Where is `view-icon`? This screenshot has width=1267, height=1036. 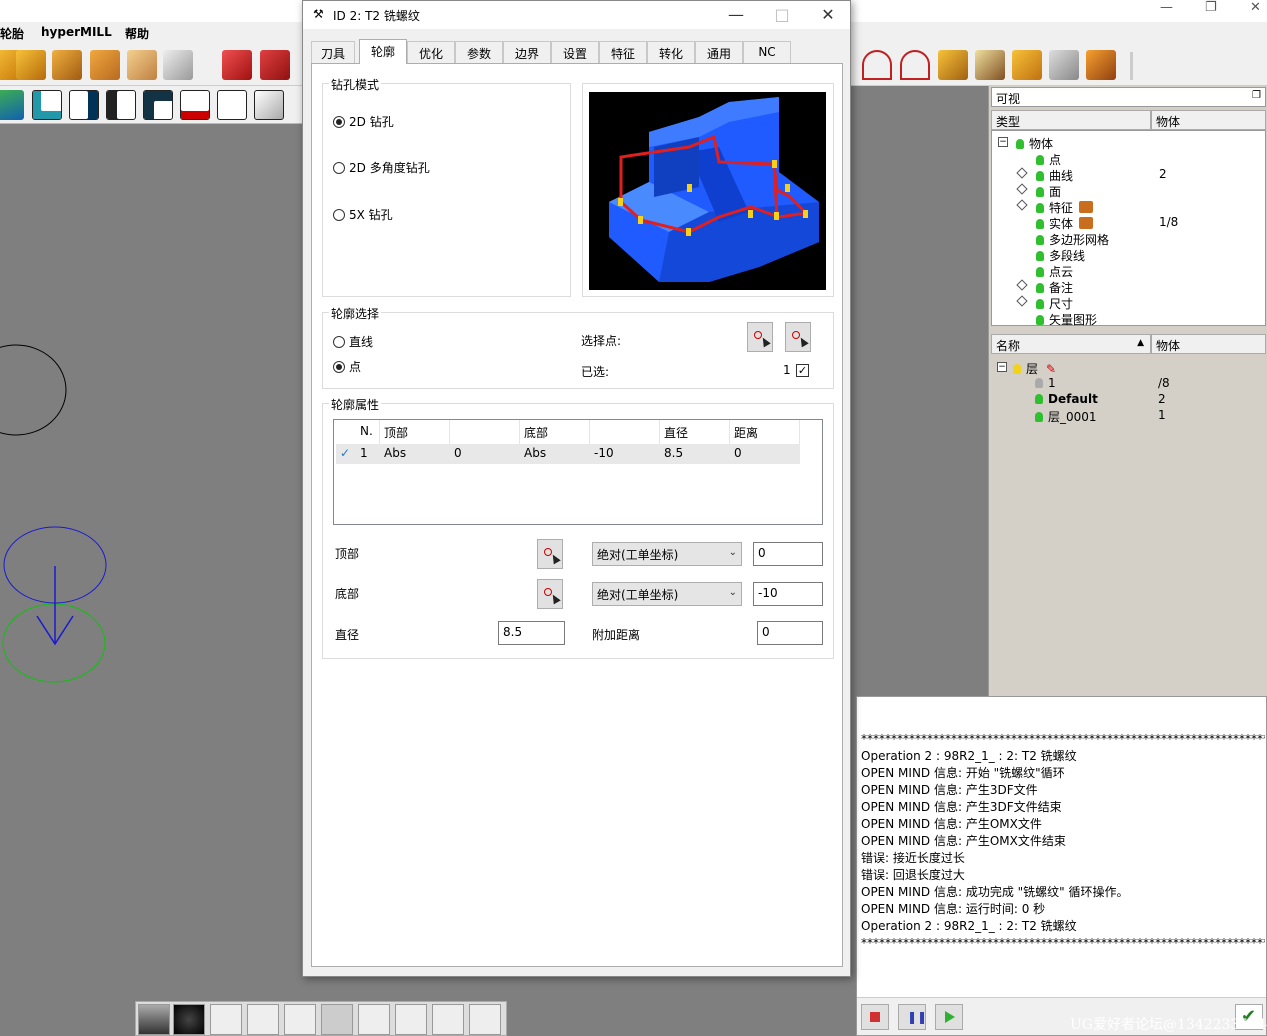
view-icon is located at coordinates (12, 105).